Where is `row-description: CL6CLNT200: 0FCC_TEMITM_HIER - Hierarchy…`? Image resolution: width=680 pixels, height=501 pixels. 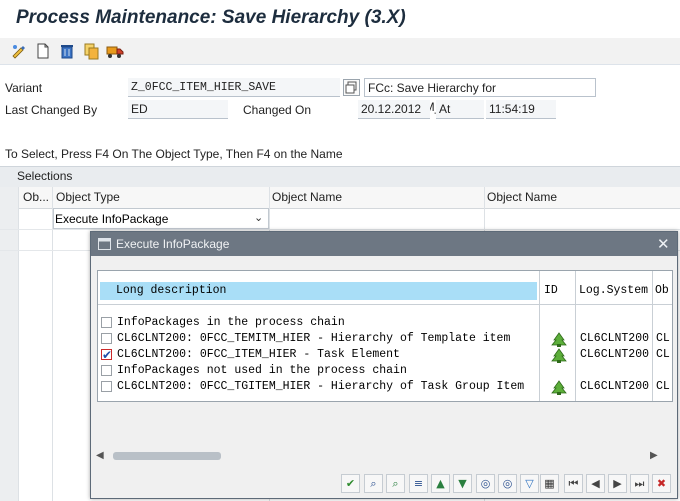 row-description: CL6CLNT200: 0FCC_TEMITM_HIER - Hierarchy… is located at coordinates (314, 338).